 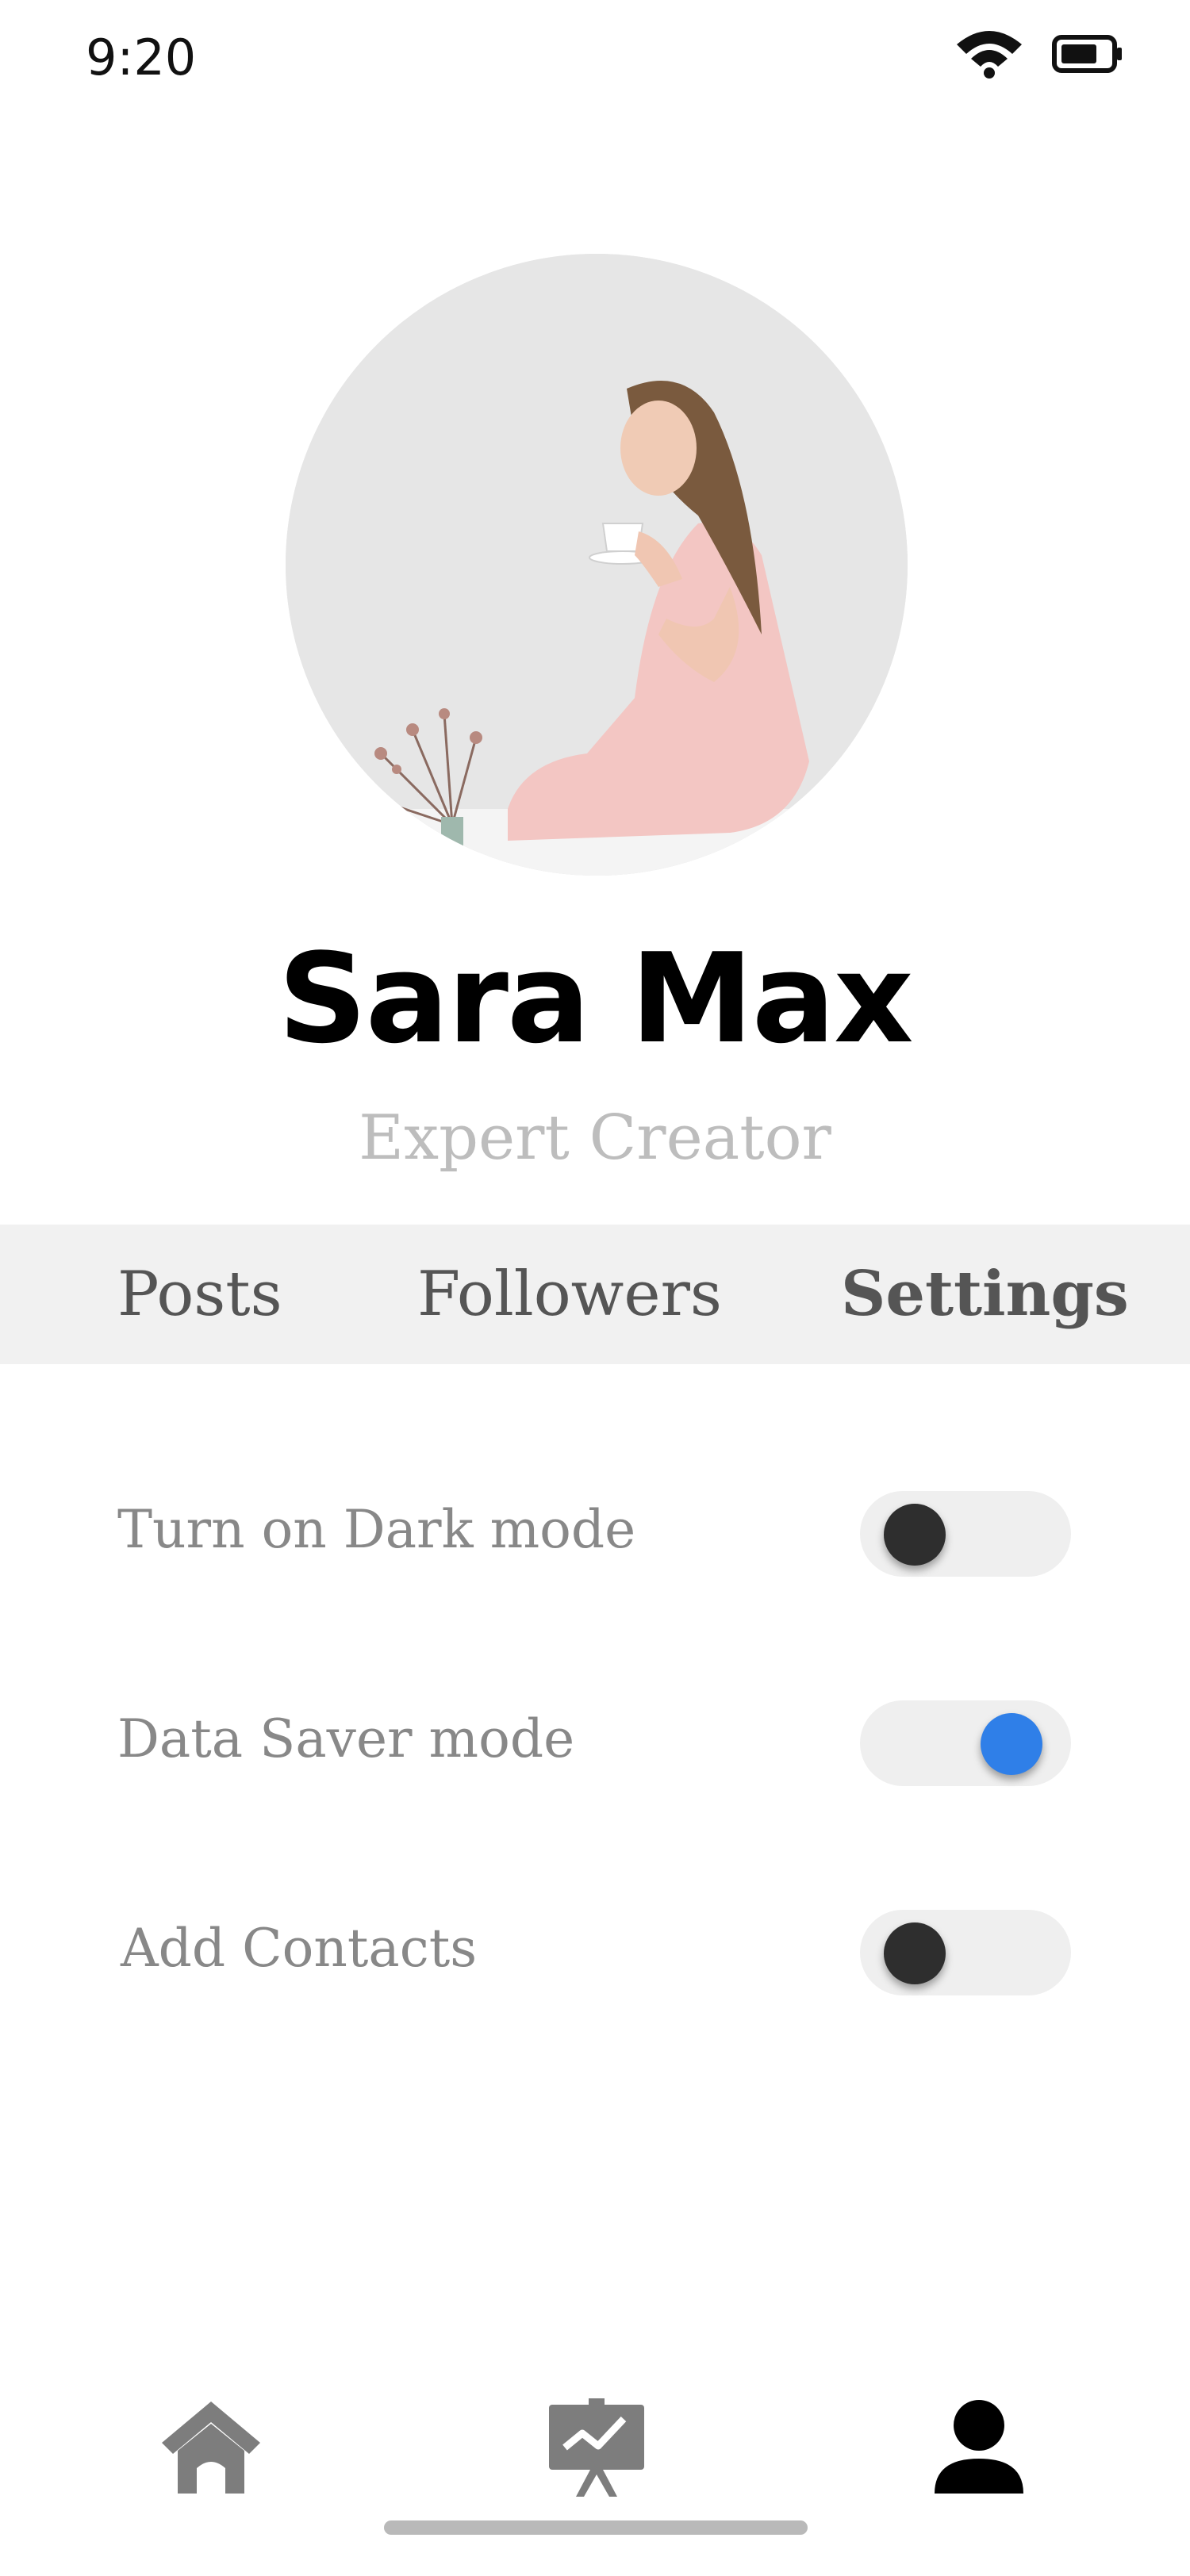 I want to click on tab-followers: Followers, so click(x=569, y=1294).